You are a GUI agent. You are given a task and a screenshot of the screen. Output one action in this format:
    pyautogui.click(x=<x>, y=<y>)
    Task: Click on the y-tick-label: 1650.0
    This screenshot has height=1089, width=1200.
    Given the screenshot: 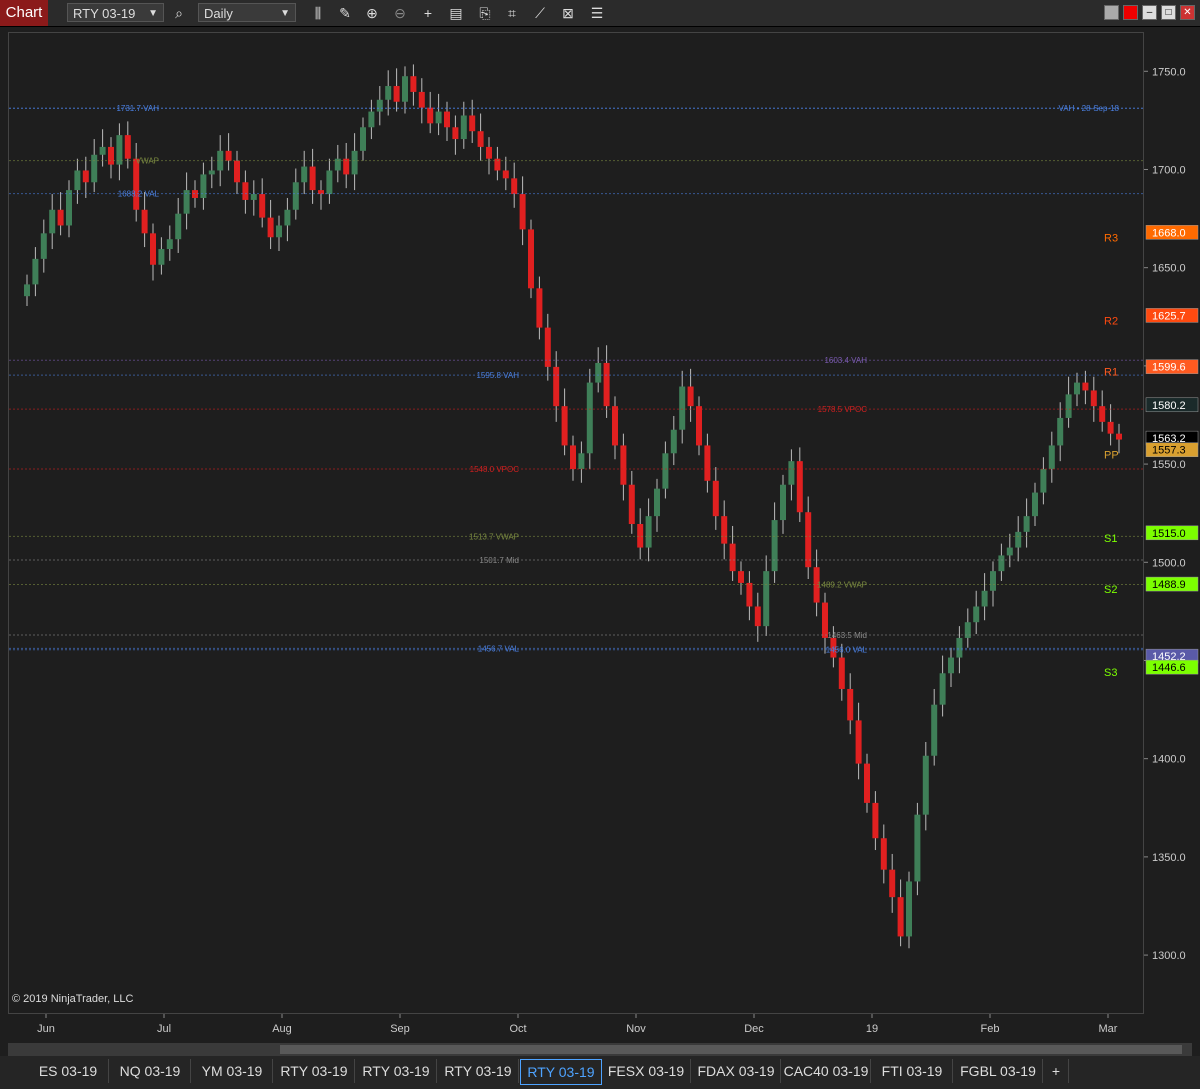 What is the action you would take?
    pyautogui.click(x=1169, y=269)
    